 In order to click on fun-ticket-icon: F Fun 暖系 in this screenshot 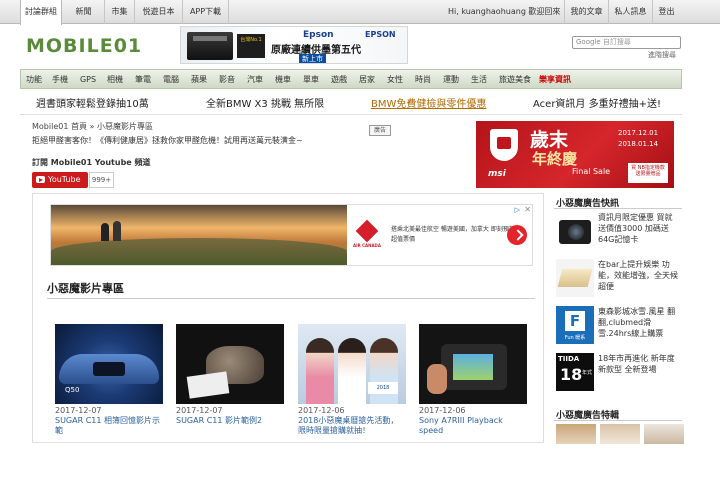, I will do `click(575, 325)`.